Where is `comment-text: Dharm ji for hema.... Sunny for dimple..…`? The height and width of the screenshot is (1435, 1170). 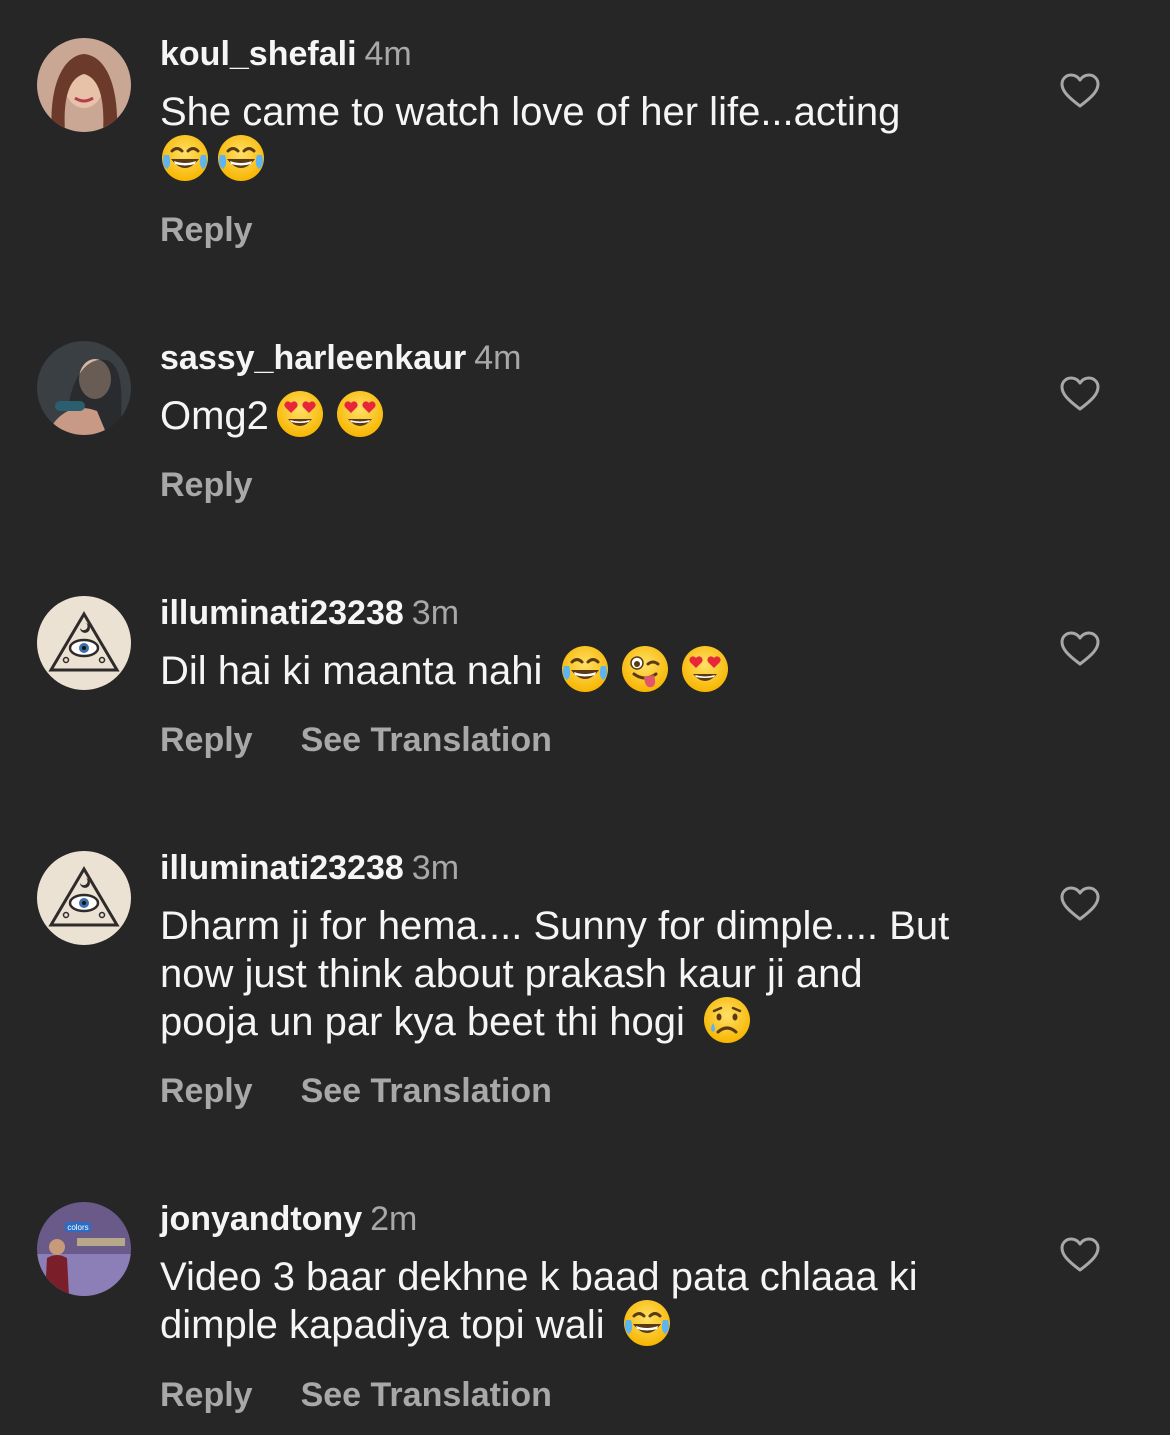 comment-text: Dharm ji for hema.... Sunny for dimple..… is located at coordinates (560, 975).